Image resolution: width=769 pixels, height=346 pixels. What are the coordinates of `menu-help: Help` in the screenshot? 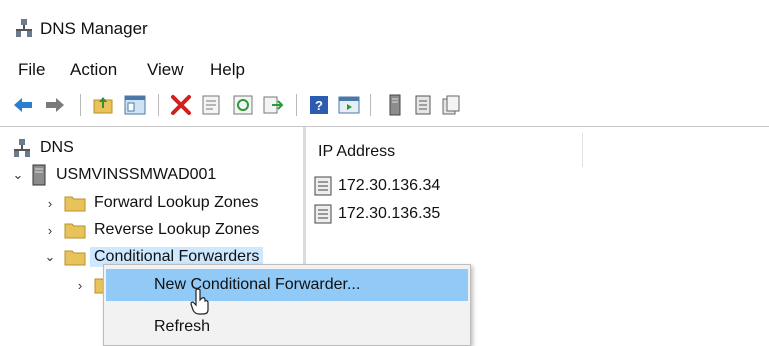 It's located at (227, 70).